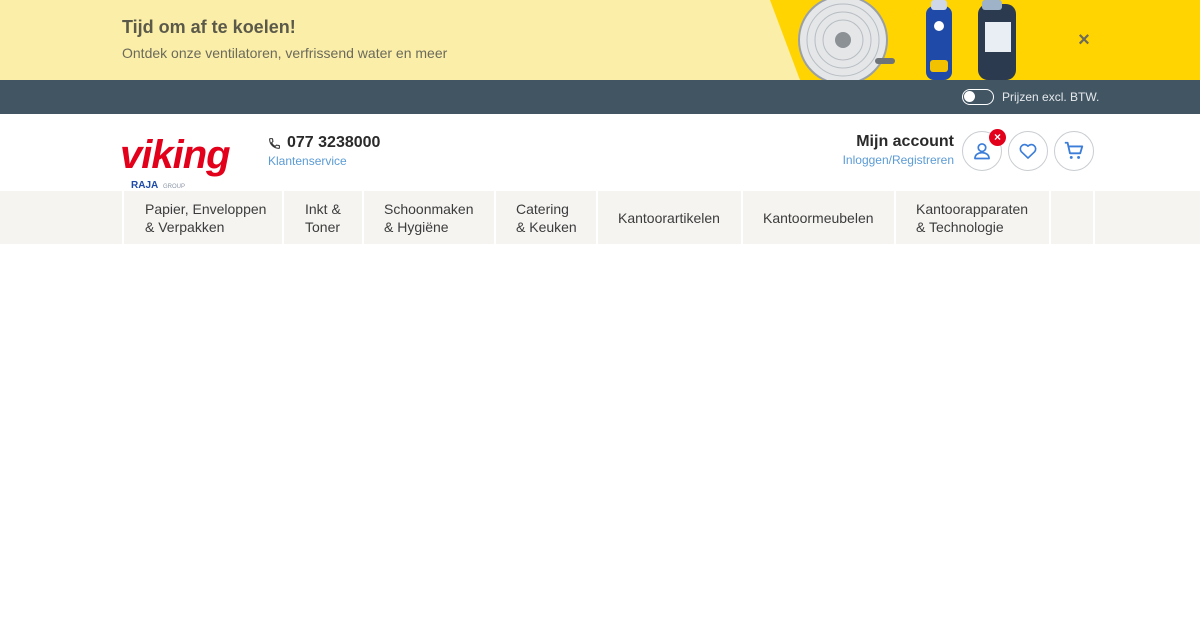  What do you see at coordinates (600, 97) in the screenshot?
I see `top-utility-bar: Prijzen excl. BTW.` at bounding box center [600, 97].